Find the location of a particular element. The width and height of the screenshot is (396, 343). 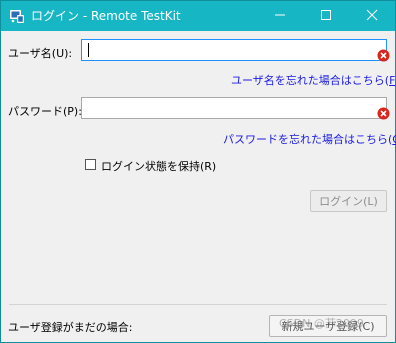

minimize-icon is located at coordinates (280, 16).